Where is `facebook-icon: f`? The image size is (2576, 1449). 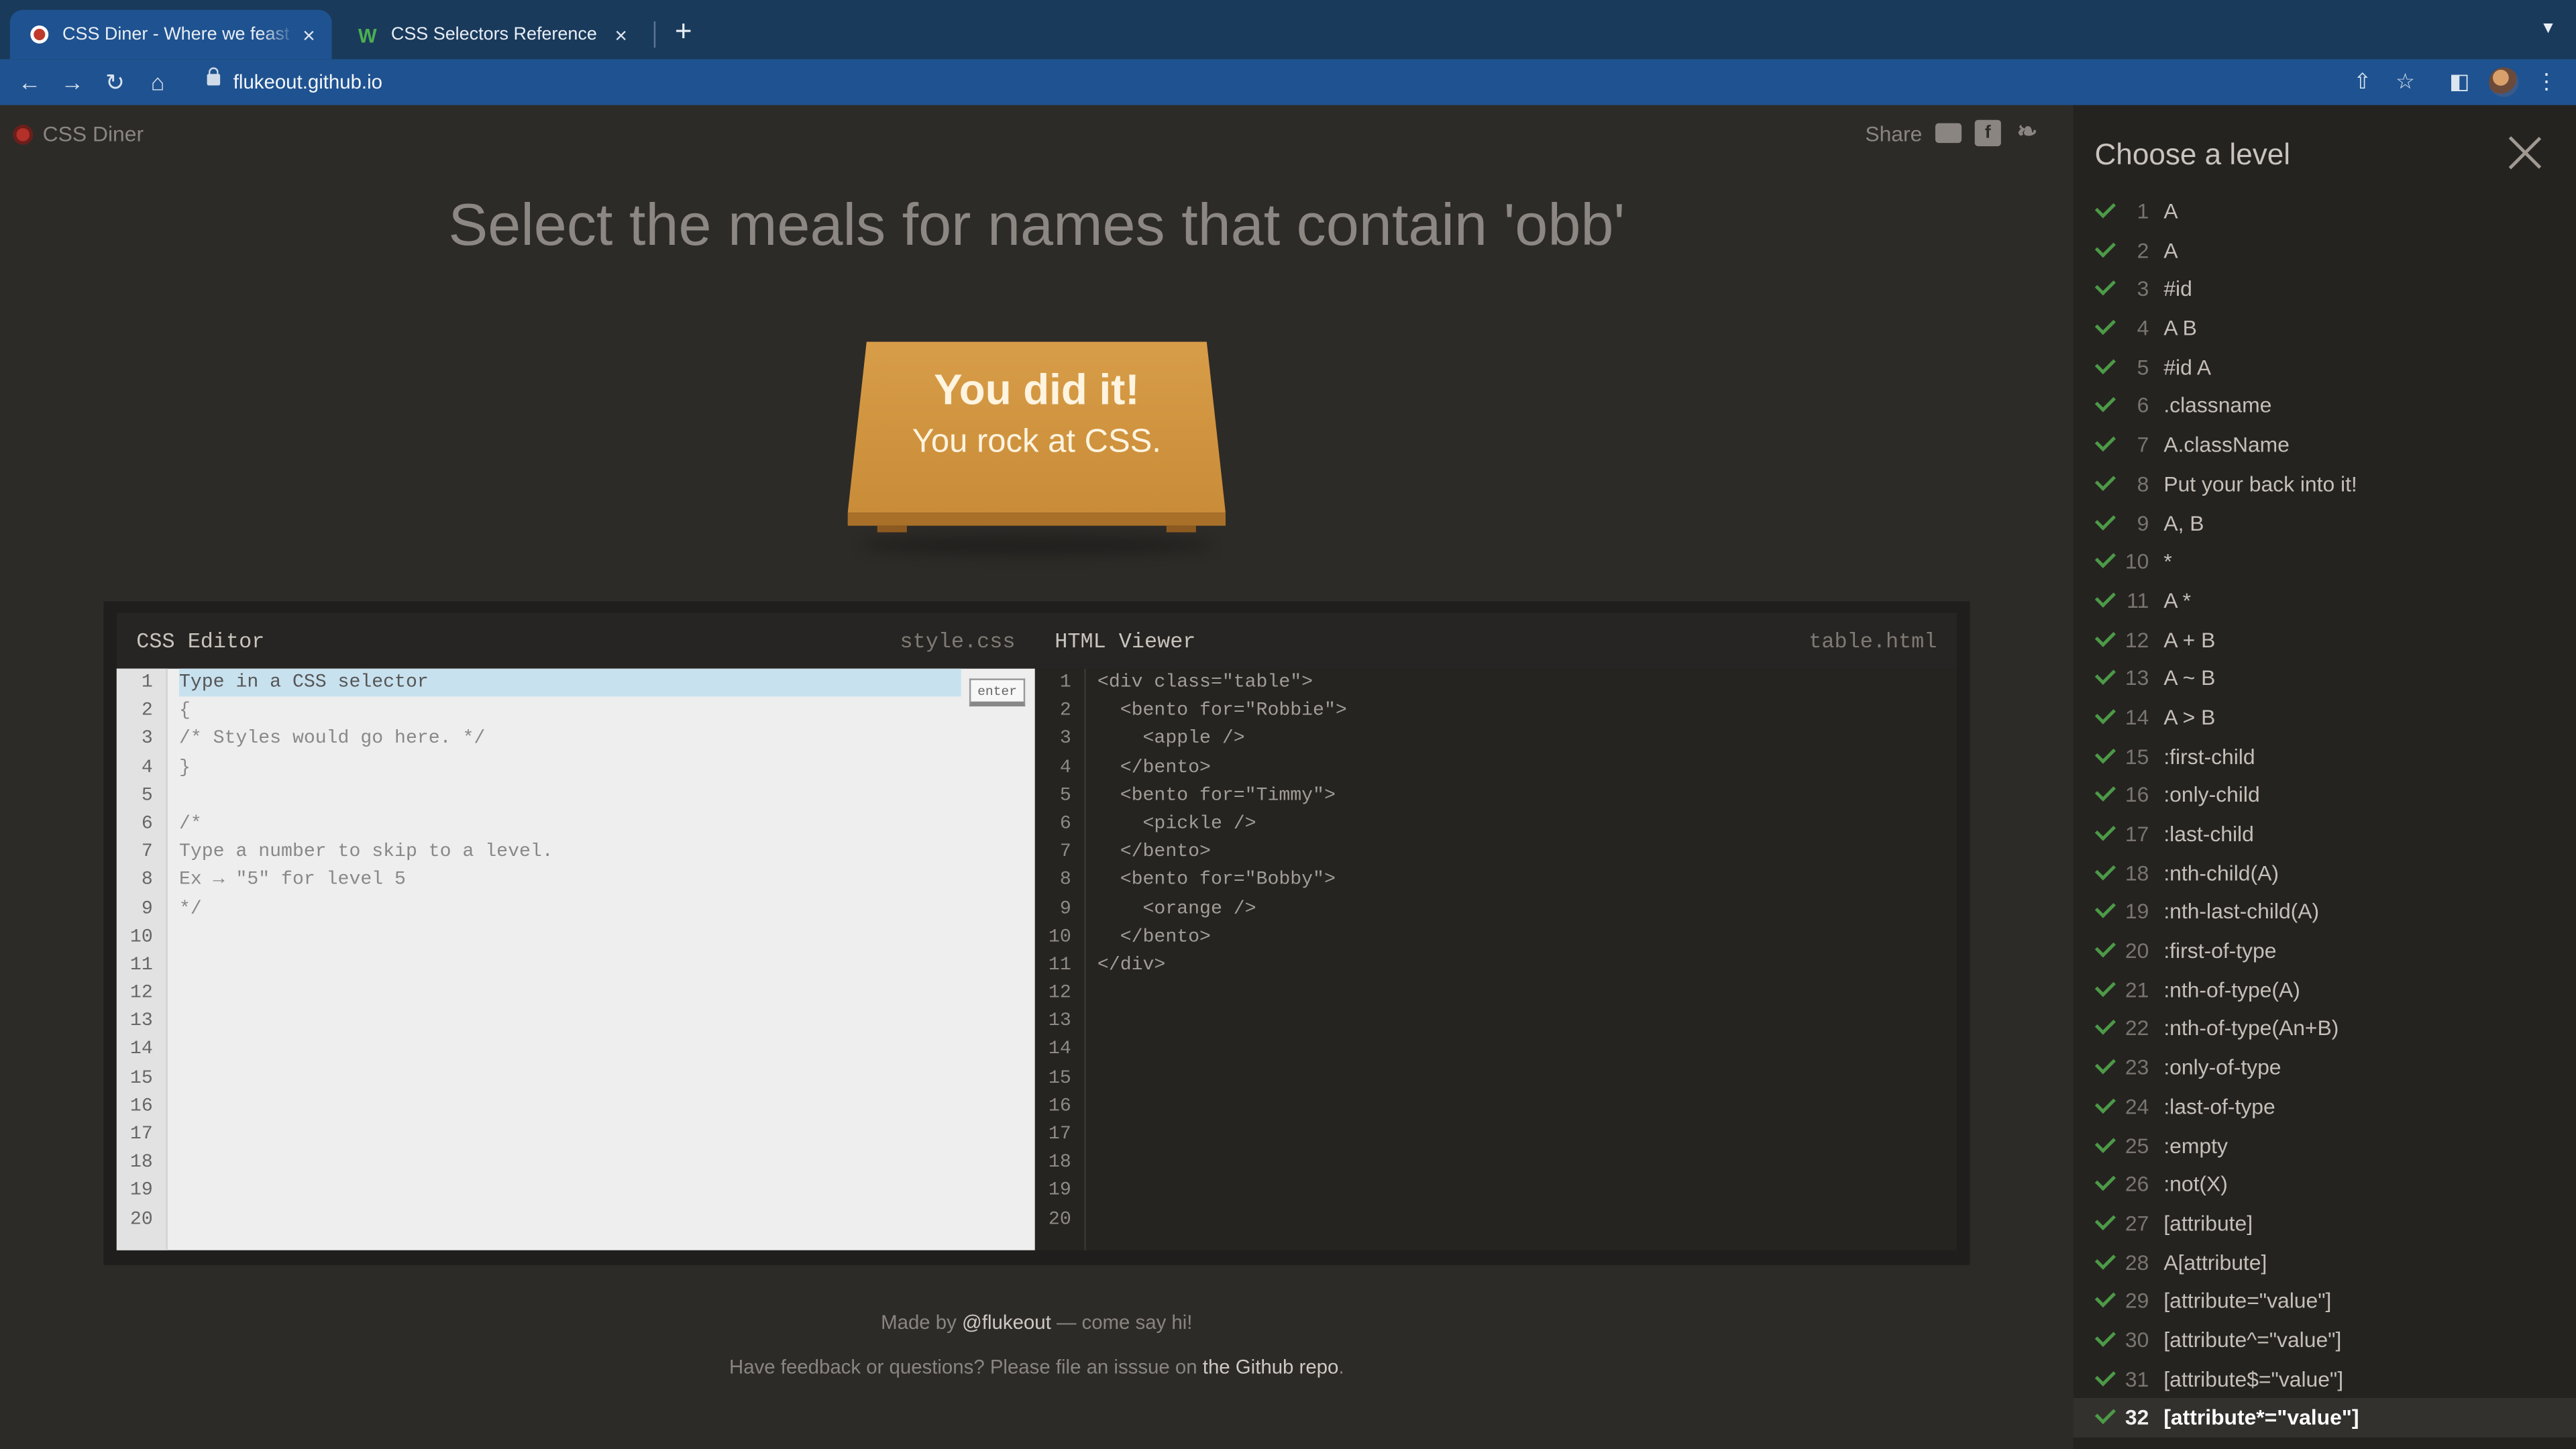
facebook-icon: f is located at coordinates (1987, 132).